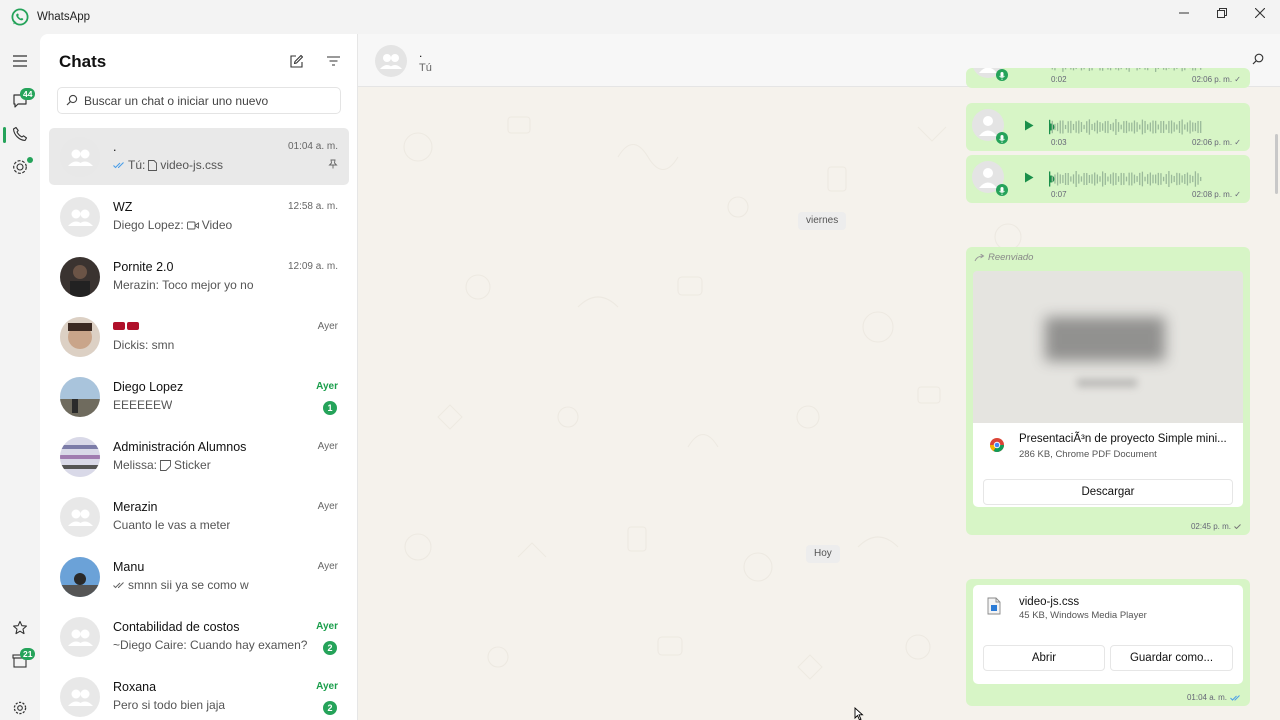 This screenshot has width=1280, height=720. Describe the element at coordinates (20, 708) in the screenshot. I see `settings-nav-button` at that location.